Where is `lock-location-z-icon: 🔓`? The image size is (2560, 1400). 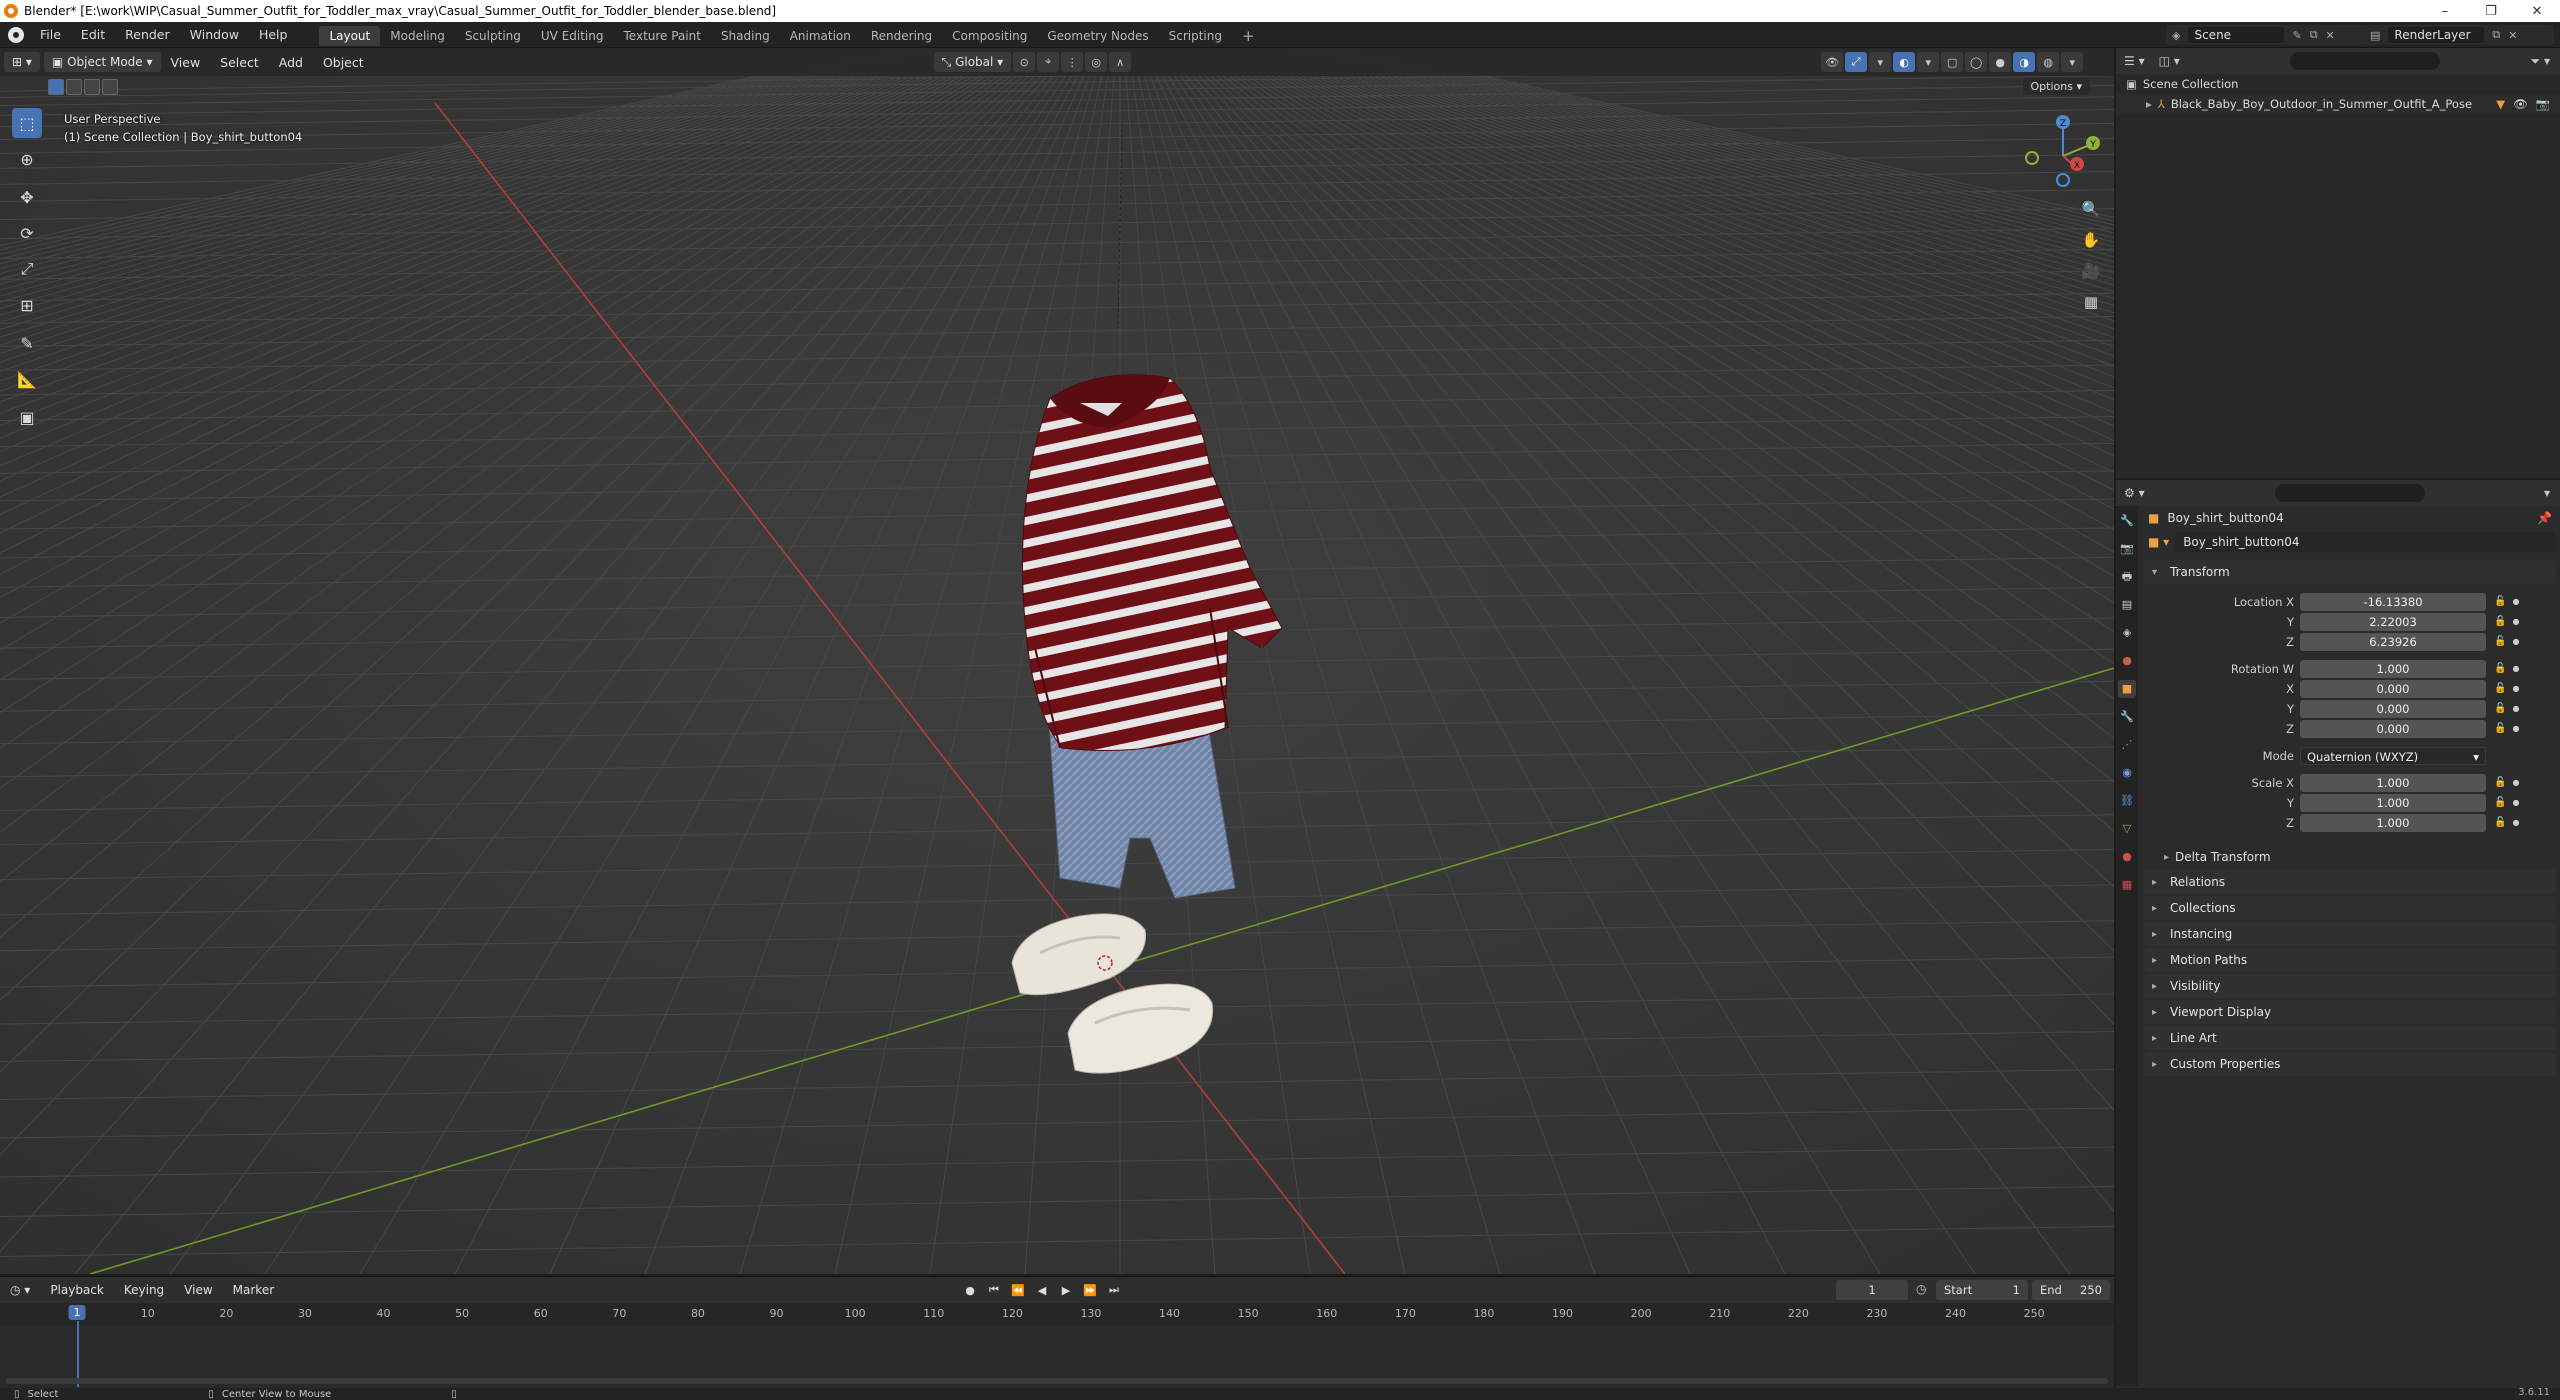 lock-location-z-icon: 🔓 is located at coordinates (2500, 641).